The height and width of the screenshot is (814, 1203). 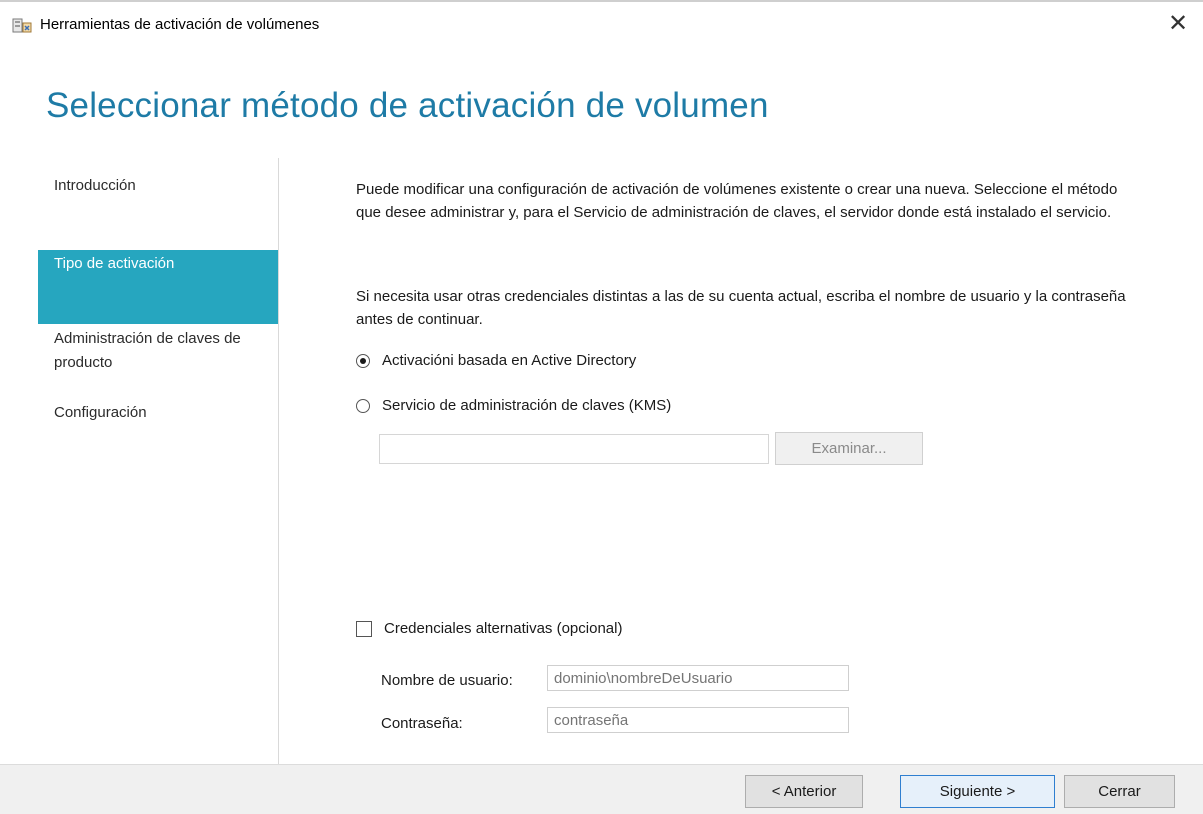 I want to click on back-button: < Anterior, so click(x=804, y=791).